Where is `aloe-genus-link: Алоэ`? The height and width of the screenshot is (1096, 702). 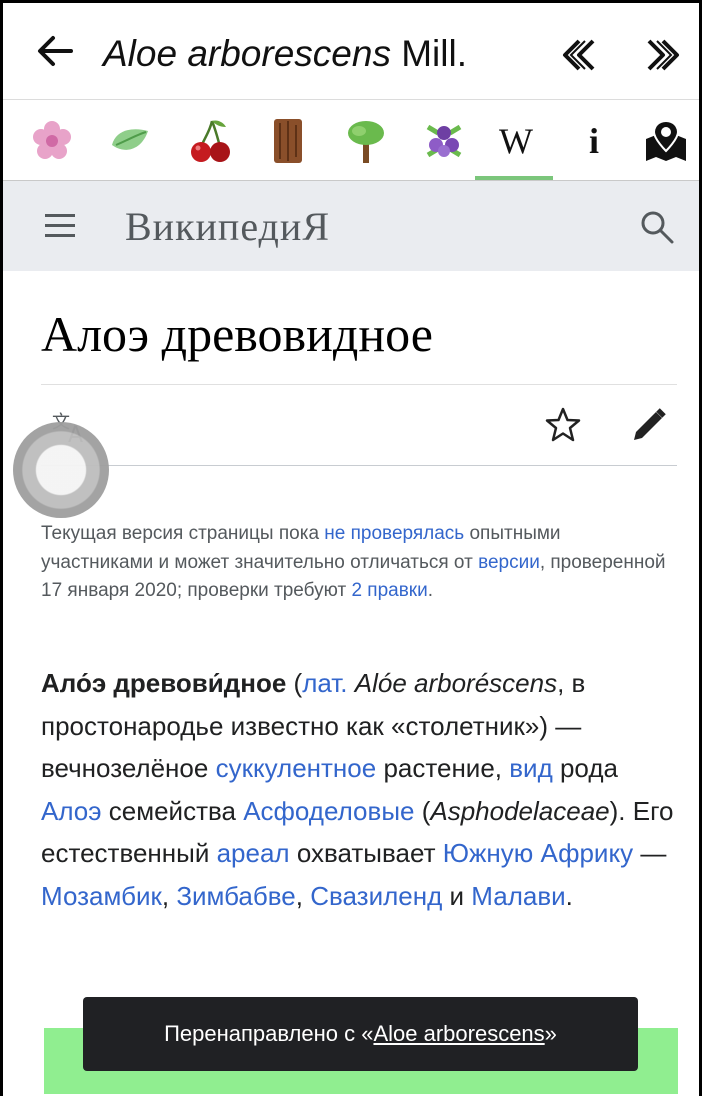 aloe-genus-link: Алоэ is located at coordinates (71, 811).